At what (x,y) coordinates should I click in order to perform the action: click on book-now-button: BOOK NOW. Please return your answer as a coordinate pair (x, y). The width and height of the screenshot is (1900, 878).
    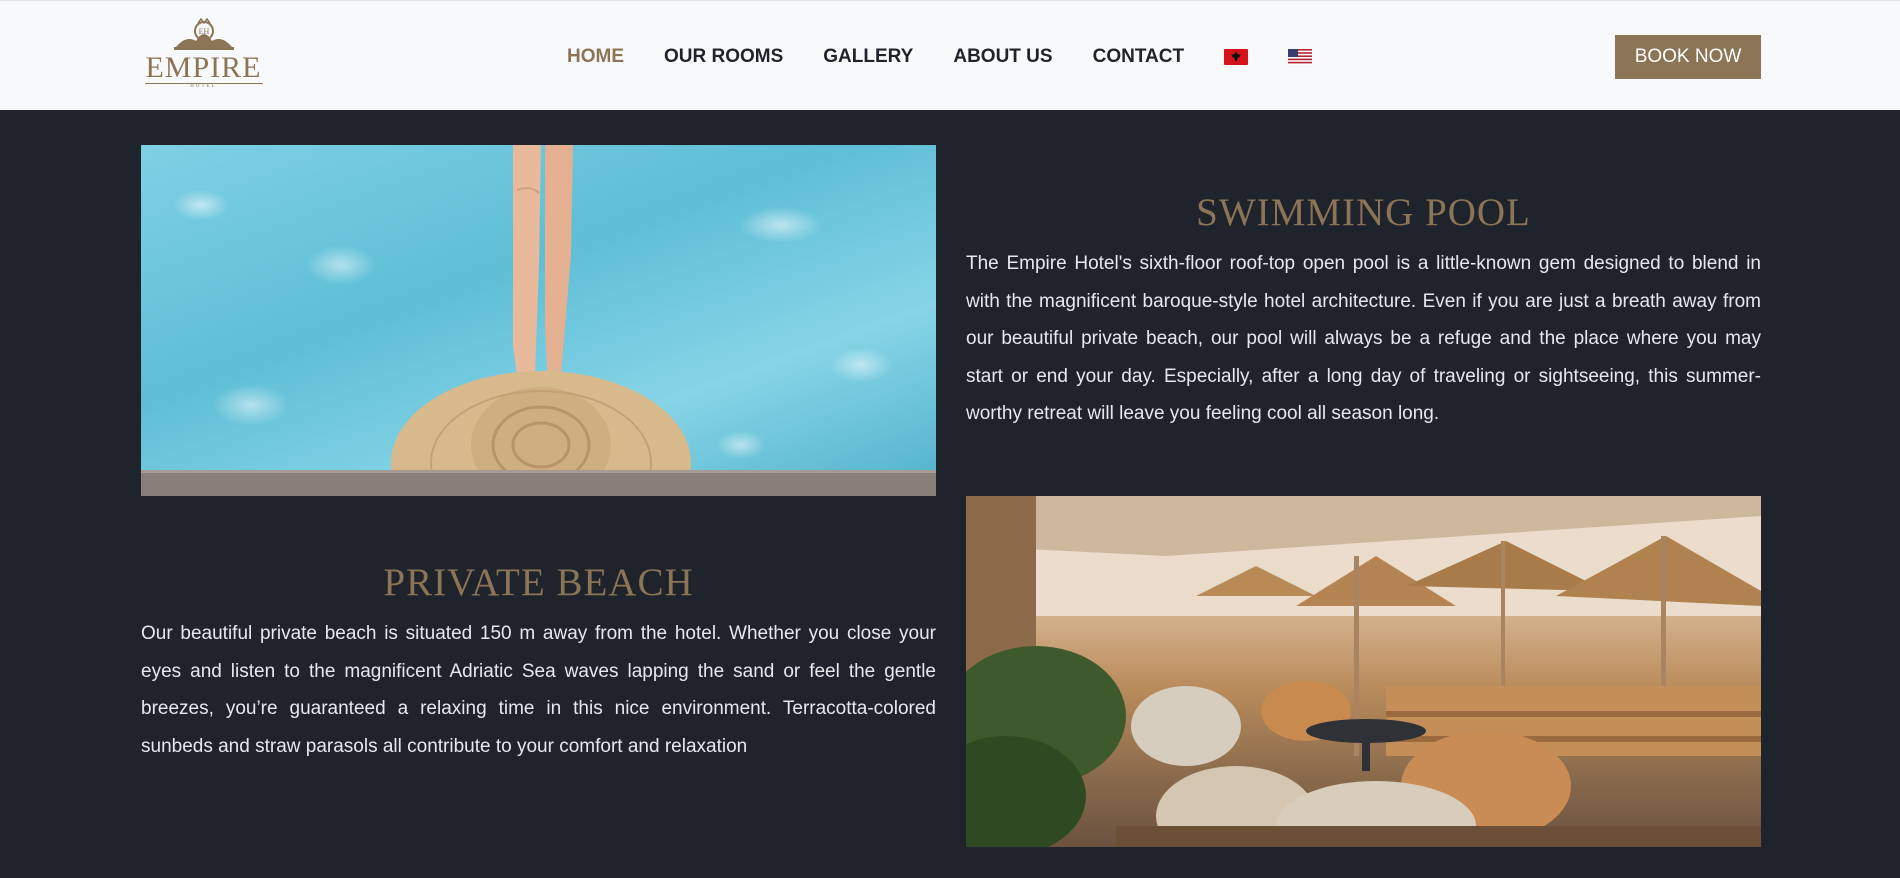
    Looking at the image, I should click on (1688, 57).